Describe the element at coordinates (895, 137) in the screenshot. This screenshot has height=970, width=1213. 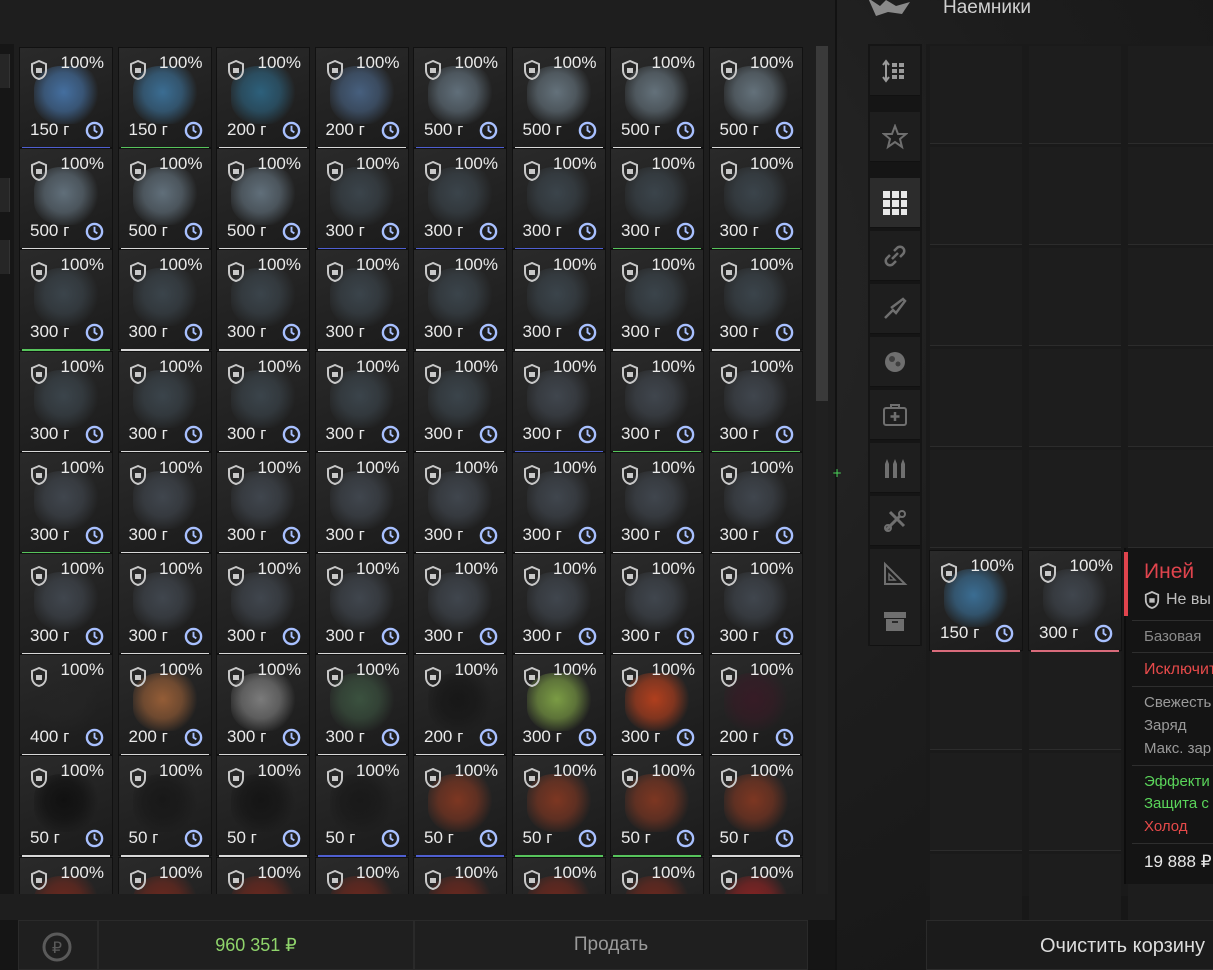
I see `tab-rank` at that location.